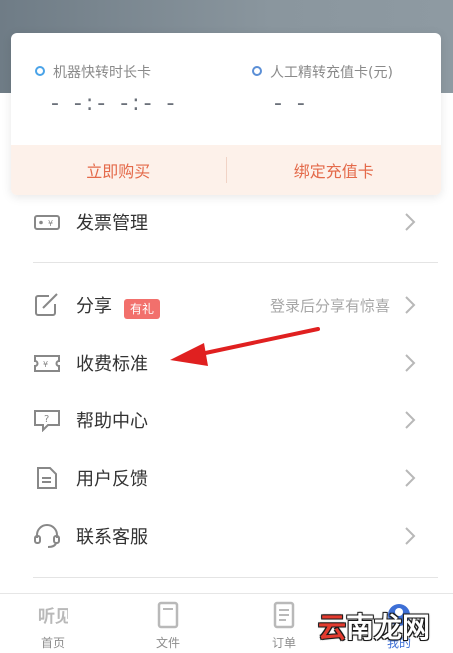 Image resolution: width=453 pixels, height=653 pixels. Describe the element at coordinates (47, 222) in the screenshot. I see `invoice-icon: ¥` at that location.